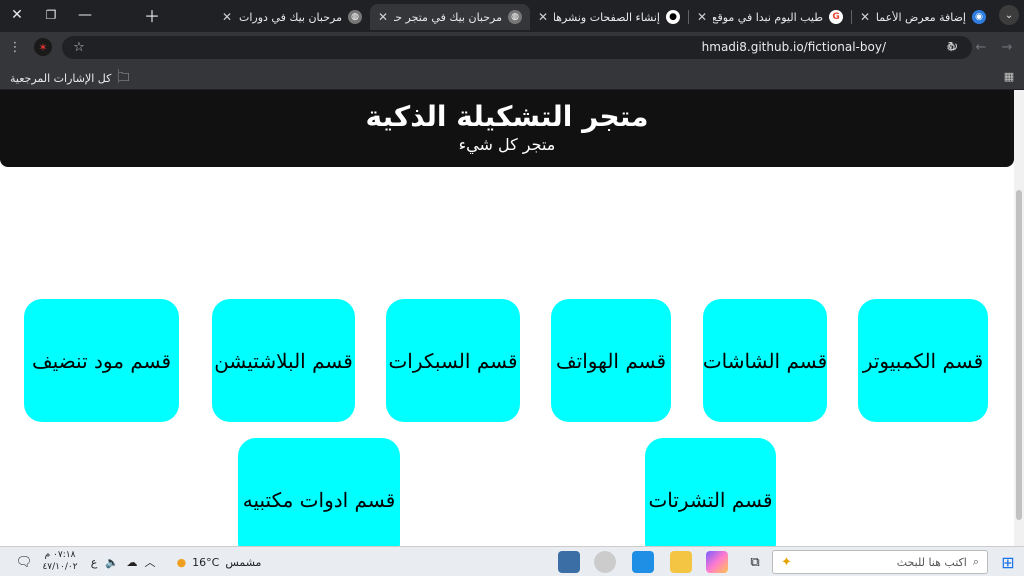 Image resolution: width=1024 pixels, height=576 pixels. I want to click on apps-grid-icon: ▦, so click(1009, 76).